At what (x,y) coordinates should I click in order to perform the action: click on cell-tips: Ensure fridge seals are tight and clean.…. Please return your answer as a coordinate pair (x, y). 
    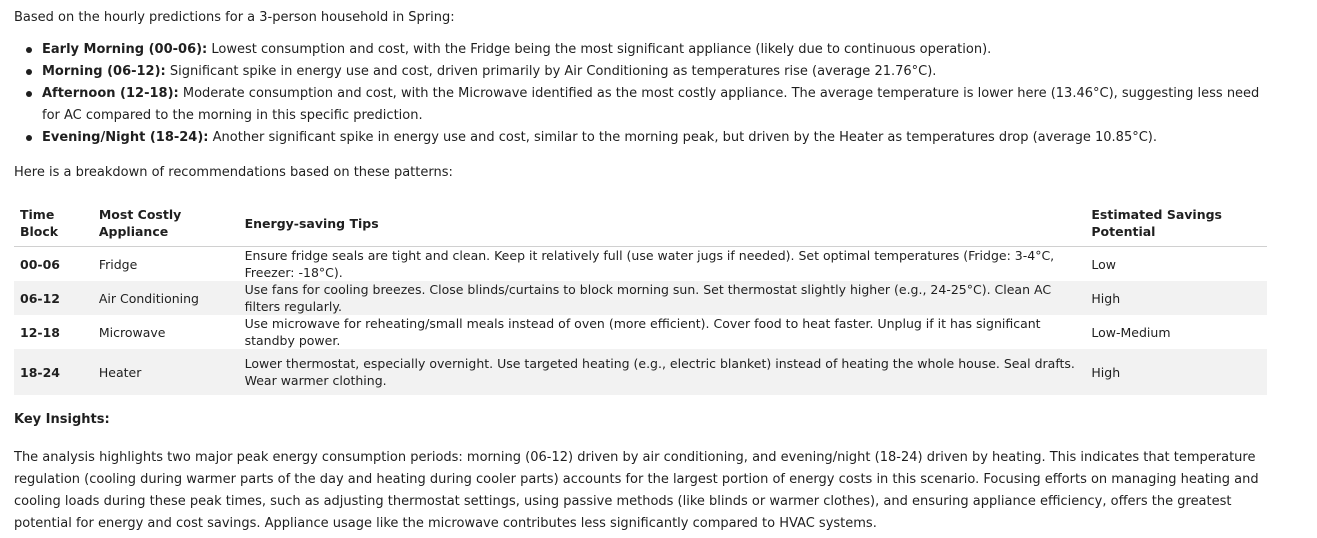
    Looking at the image, I should click on (649, 264).